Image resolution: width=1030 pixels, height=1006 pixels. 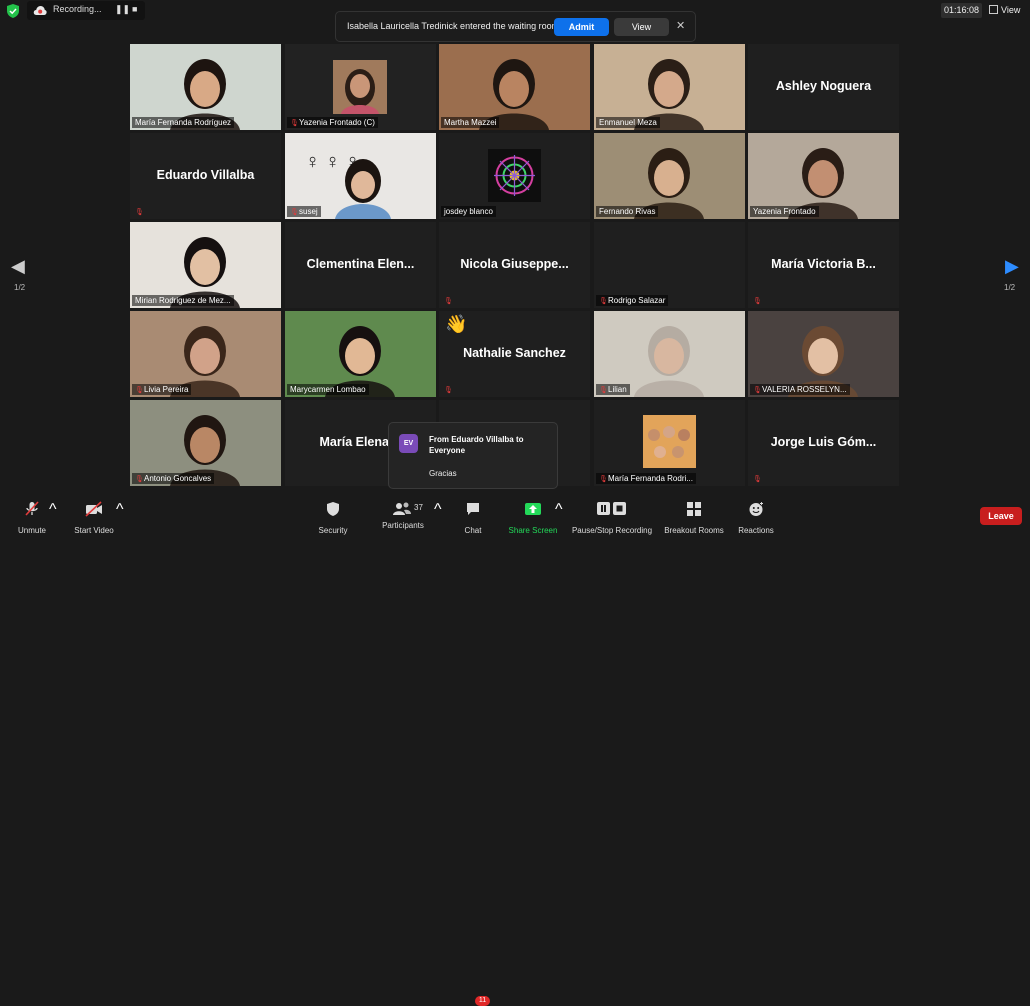 What do you see at coordinates (581, 27) in the screenshot?
I see `admit-button: Admit` at bounding box center [581, 27].